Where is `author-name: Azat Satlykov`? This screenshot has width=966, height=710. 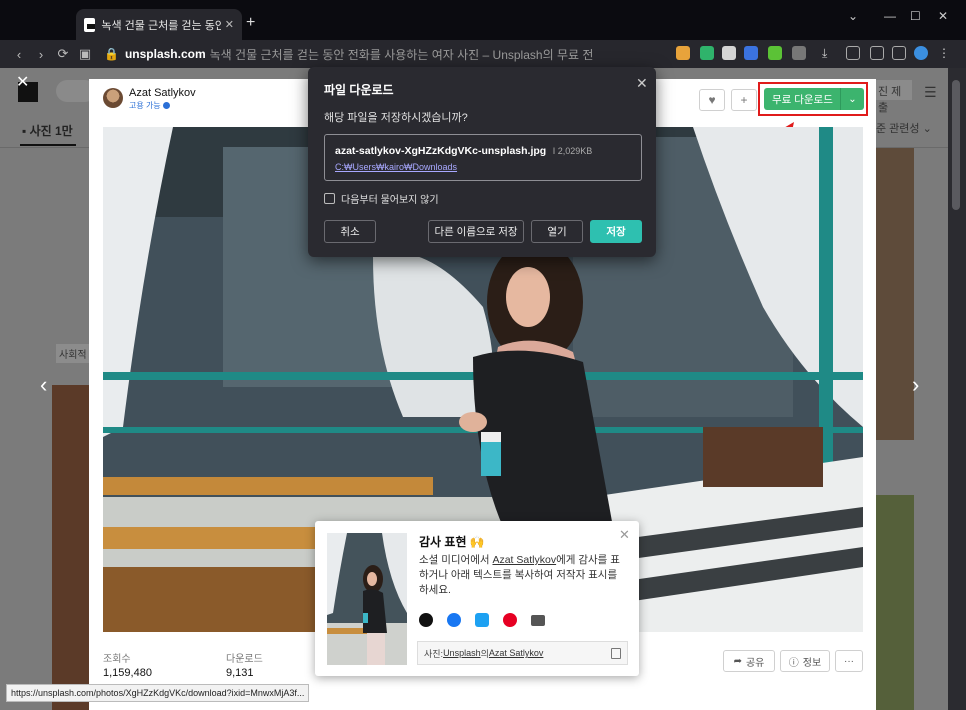
author-name: Azat Satlykov is located at coordinates (162, 93).